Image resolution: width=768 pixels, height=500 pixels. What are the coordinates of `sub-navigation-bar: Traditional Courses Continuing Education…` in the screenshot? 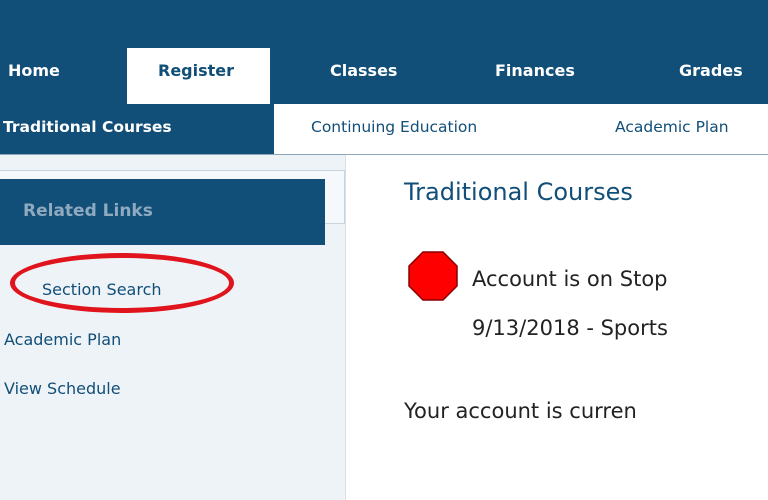 It's located at (384, 129).